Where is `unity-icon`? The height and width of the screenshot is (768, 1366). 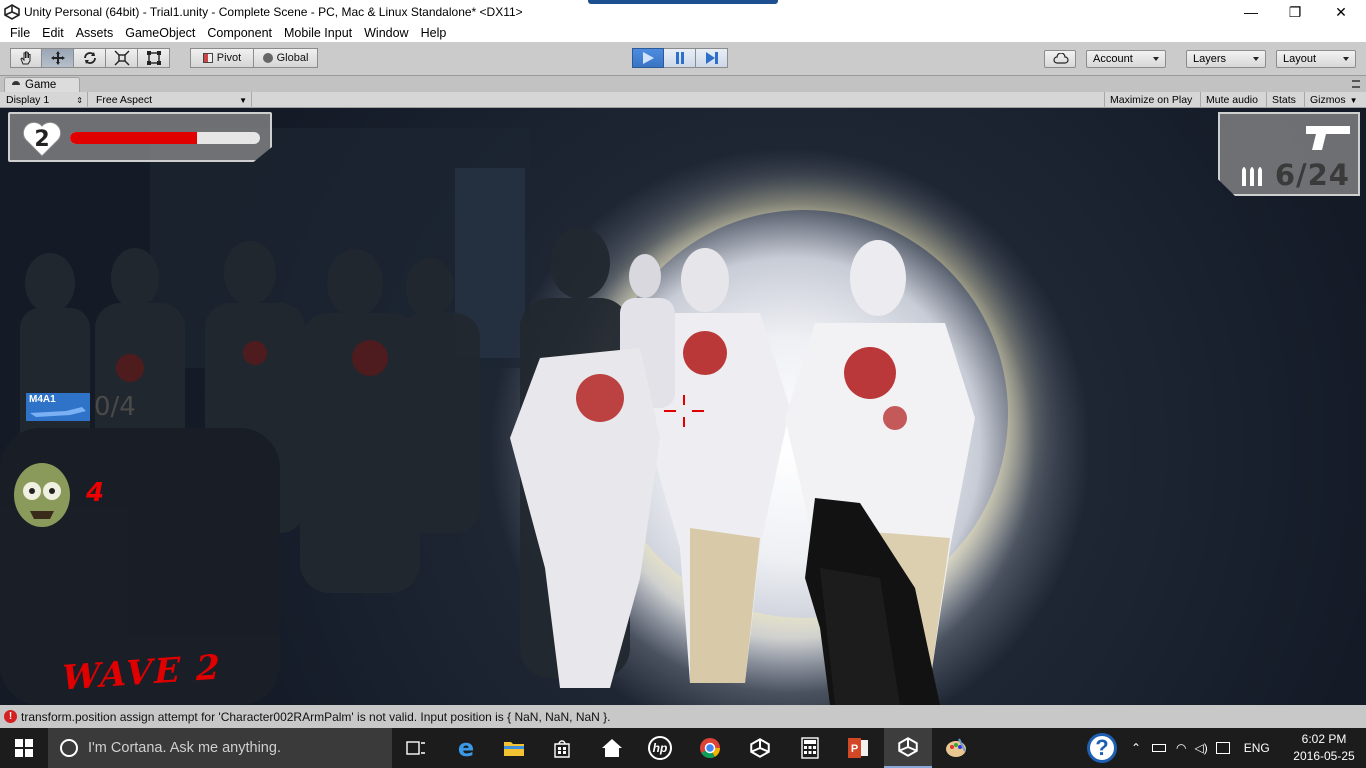 unity-icon is located at coordinates (908, 747).